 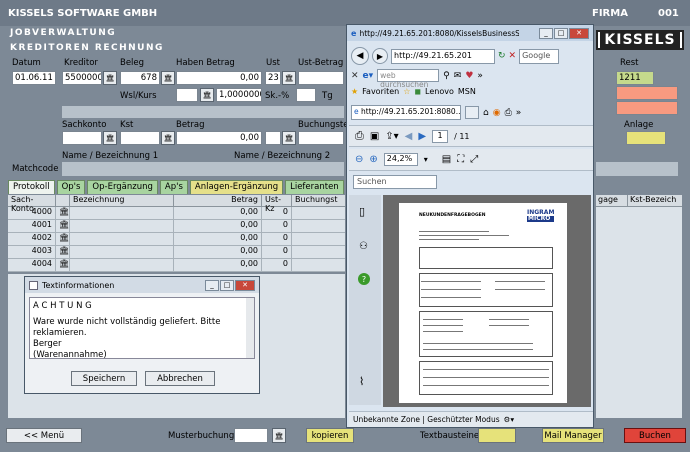 I want to click on kst-lookup-button: 🏛, so click(x=168, y=138).